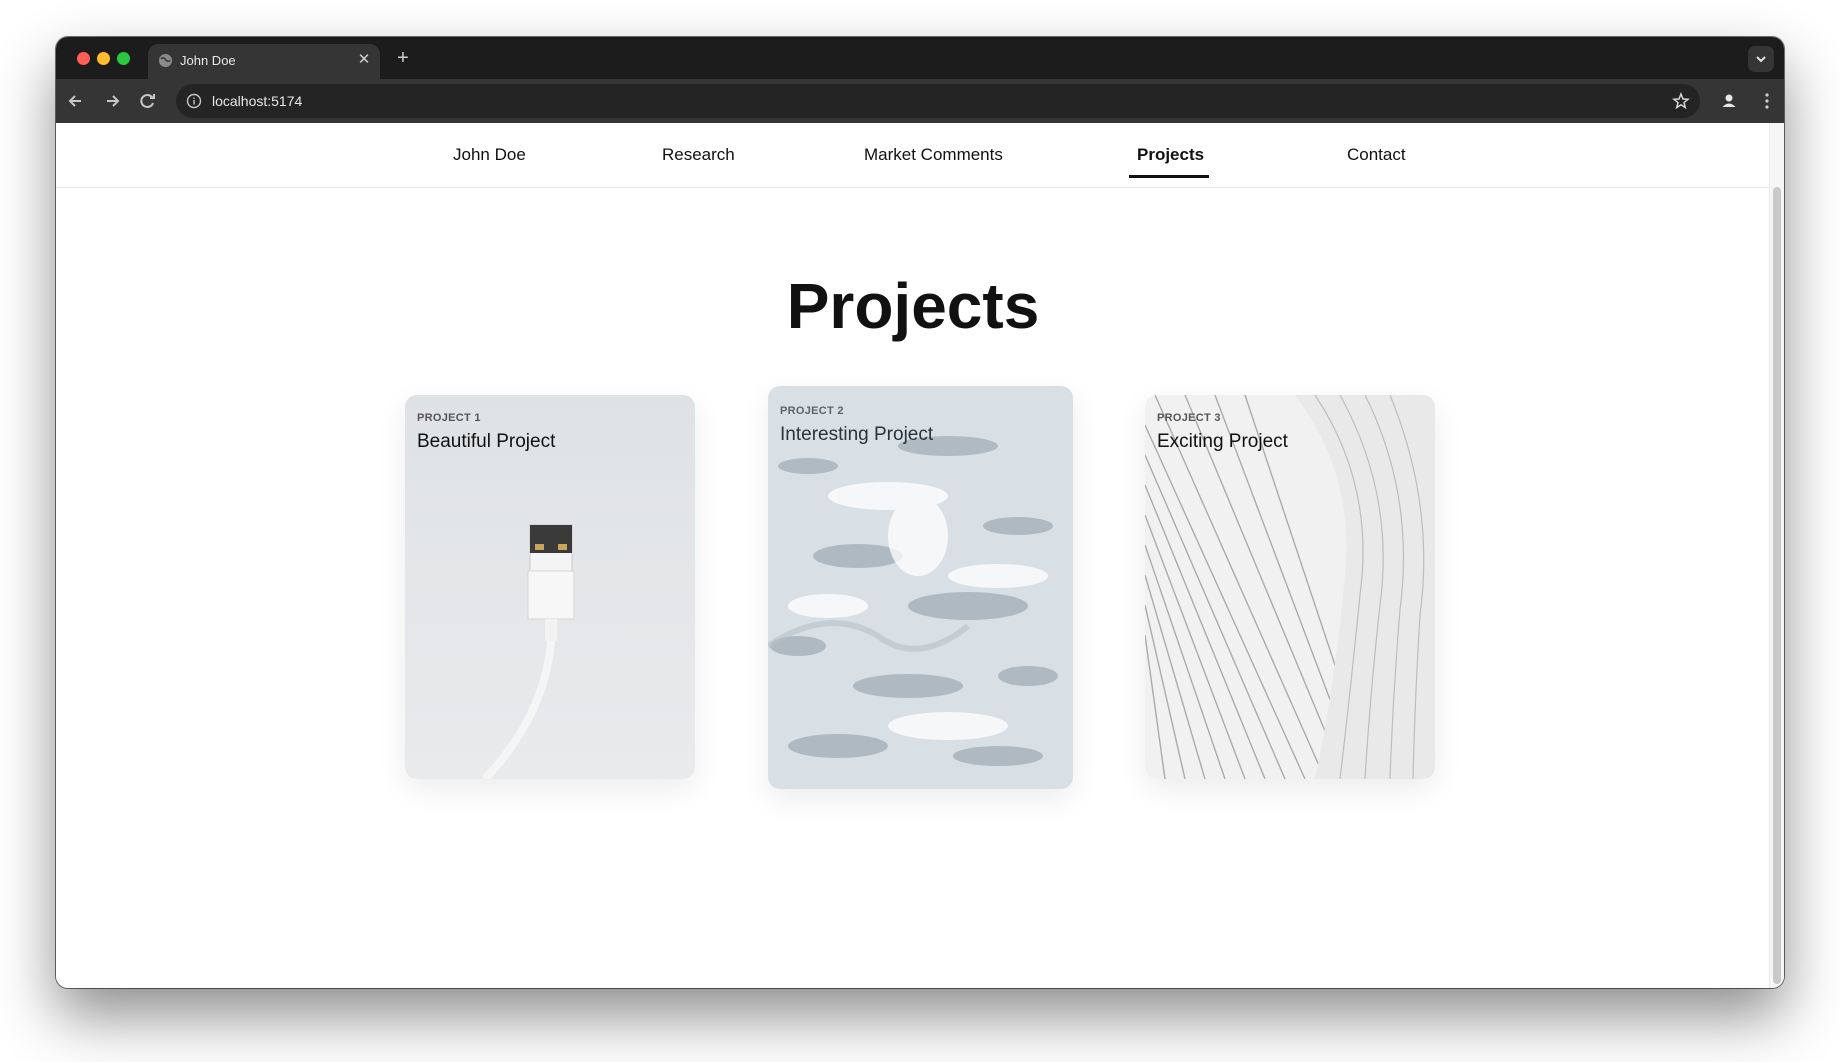  Describe the element at coordinates (76, 101) in the screenshot. I see `back-icon` at that location.